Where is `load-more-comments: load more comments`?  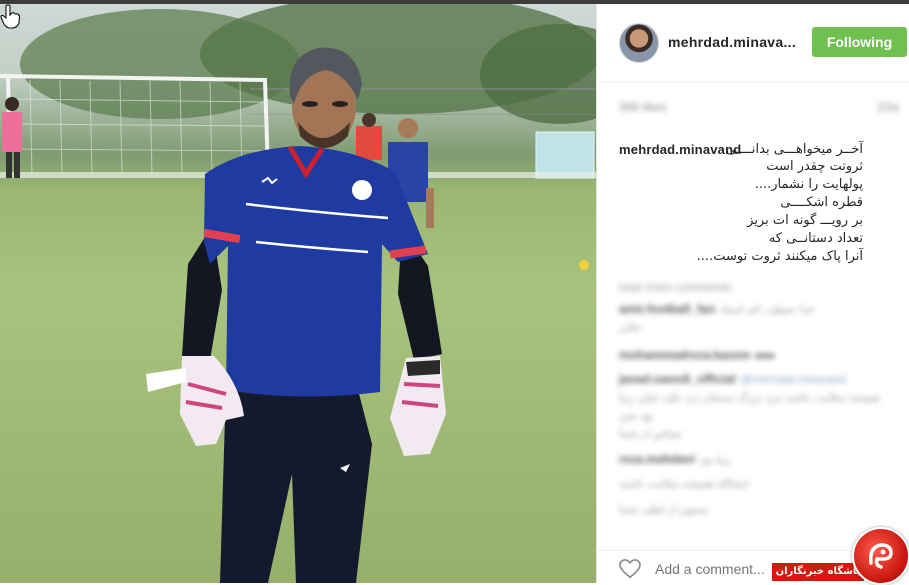 load-more-comments: load more comments is located at coordinates (754, 287).